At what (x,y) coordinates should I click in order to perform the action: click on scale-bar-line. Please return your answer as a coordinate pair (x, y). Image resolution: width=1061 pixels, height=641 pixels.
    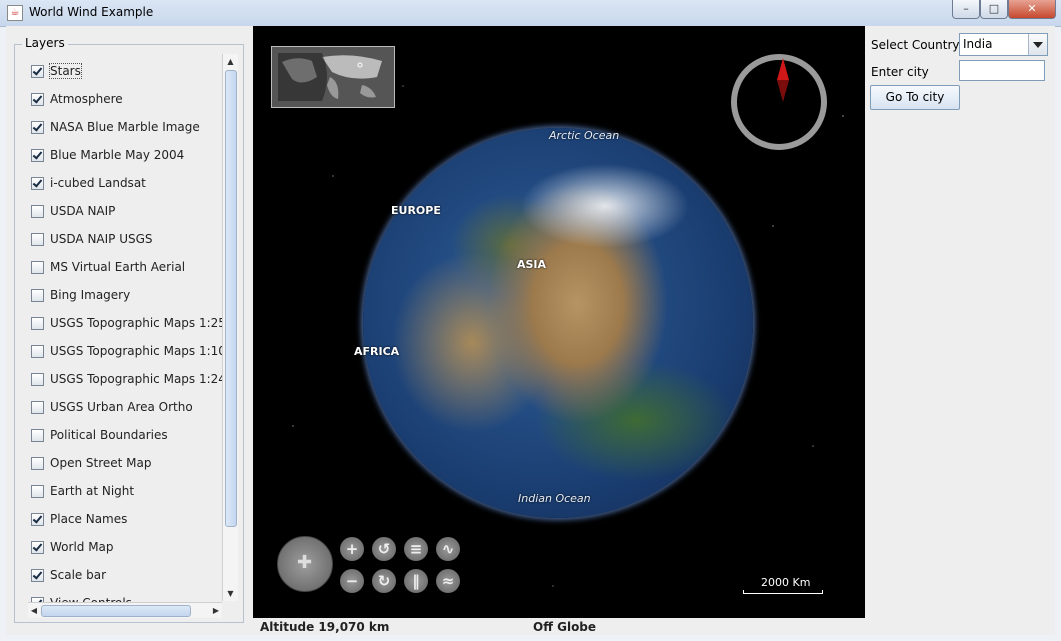
    Looking at the image, I should click on (783, 592).